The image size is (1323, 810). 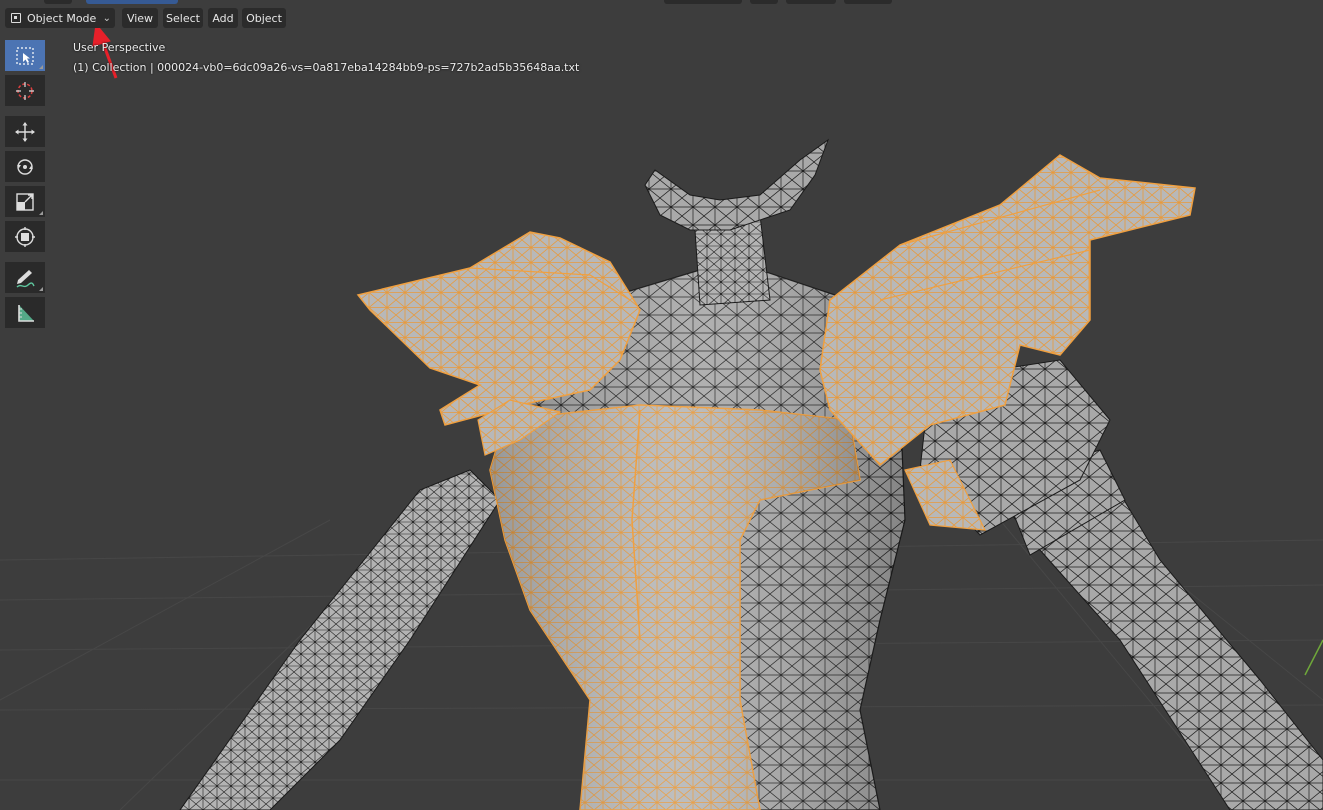 I want to click on menu-add: Add, so click(x=223, y=18).